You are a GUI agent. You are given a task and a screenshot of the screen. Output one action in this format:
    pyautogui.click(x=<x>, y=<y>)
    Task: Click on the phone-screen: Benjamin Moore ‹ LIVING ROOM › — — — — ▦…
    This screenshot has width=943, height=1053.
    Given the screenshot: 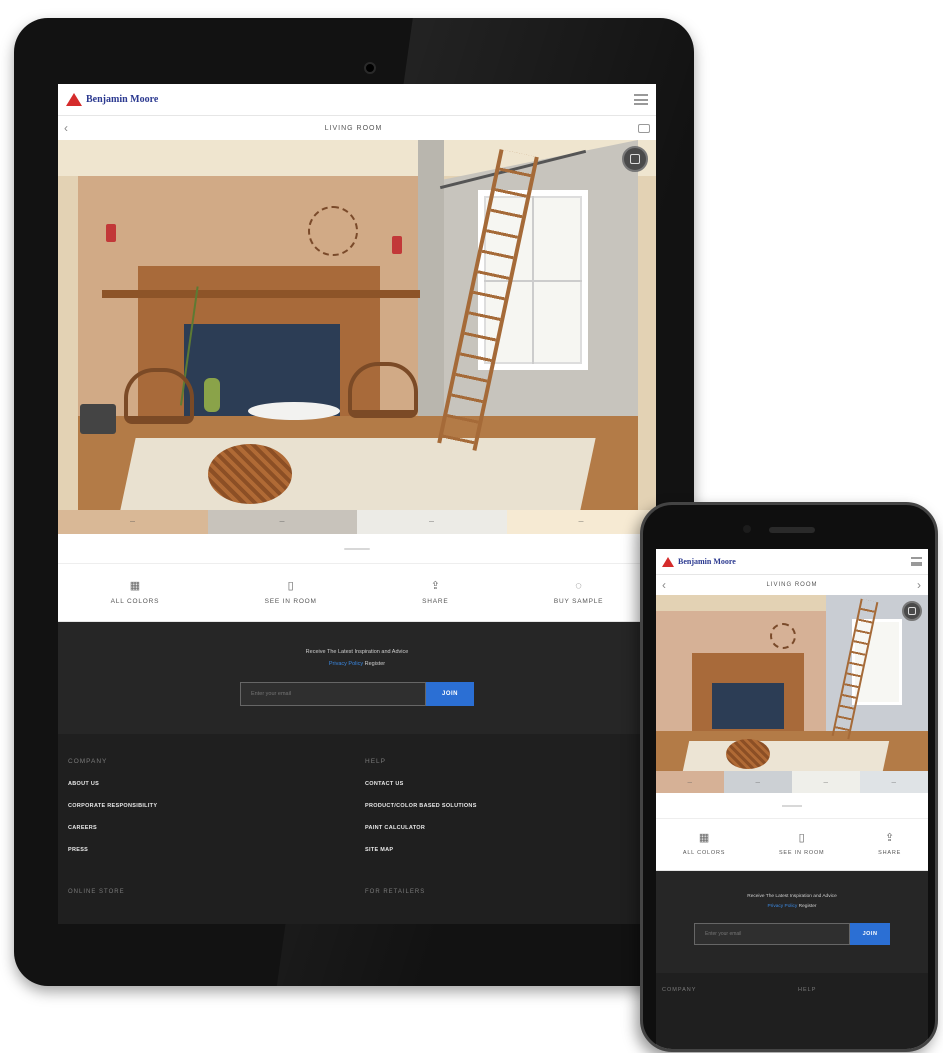 What is the action you would take?
    pyautogui.click(x=792, y=799)
    